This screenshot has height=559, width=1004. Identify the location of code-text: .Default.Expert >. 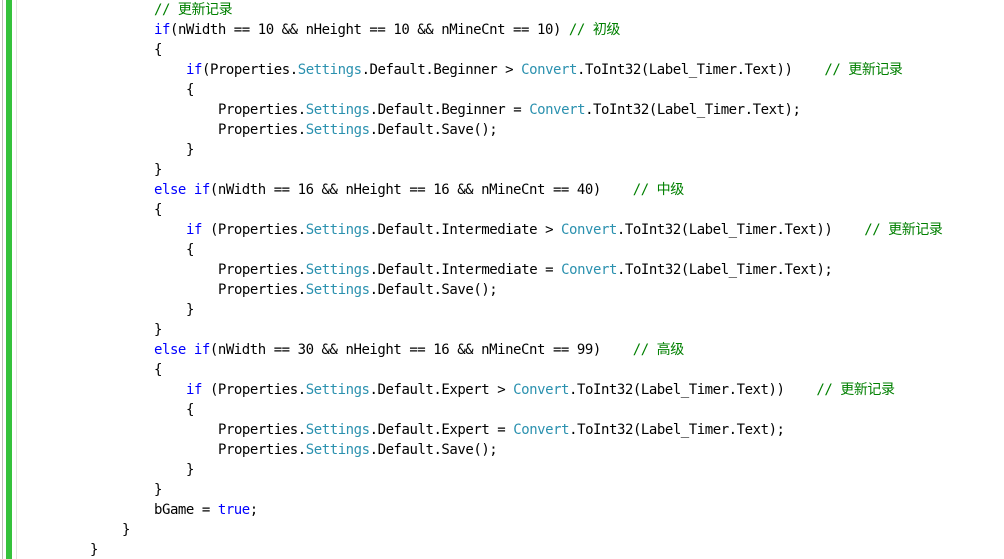
(441, 390).